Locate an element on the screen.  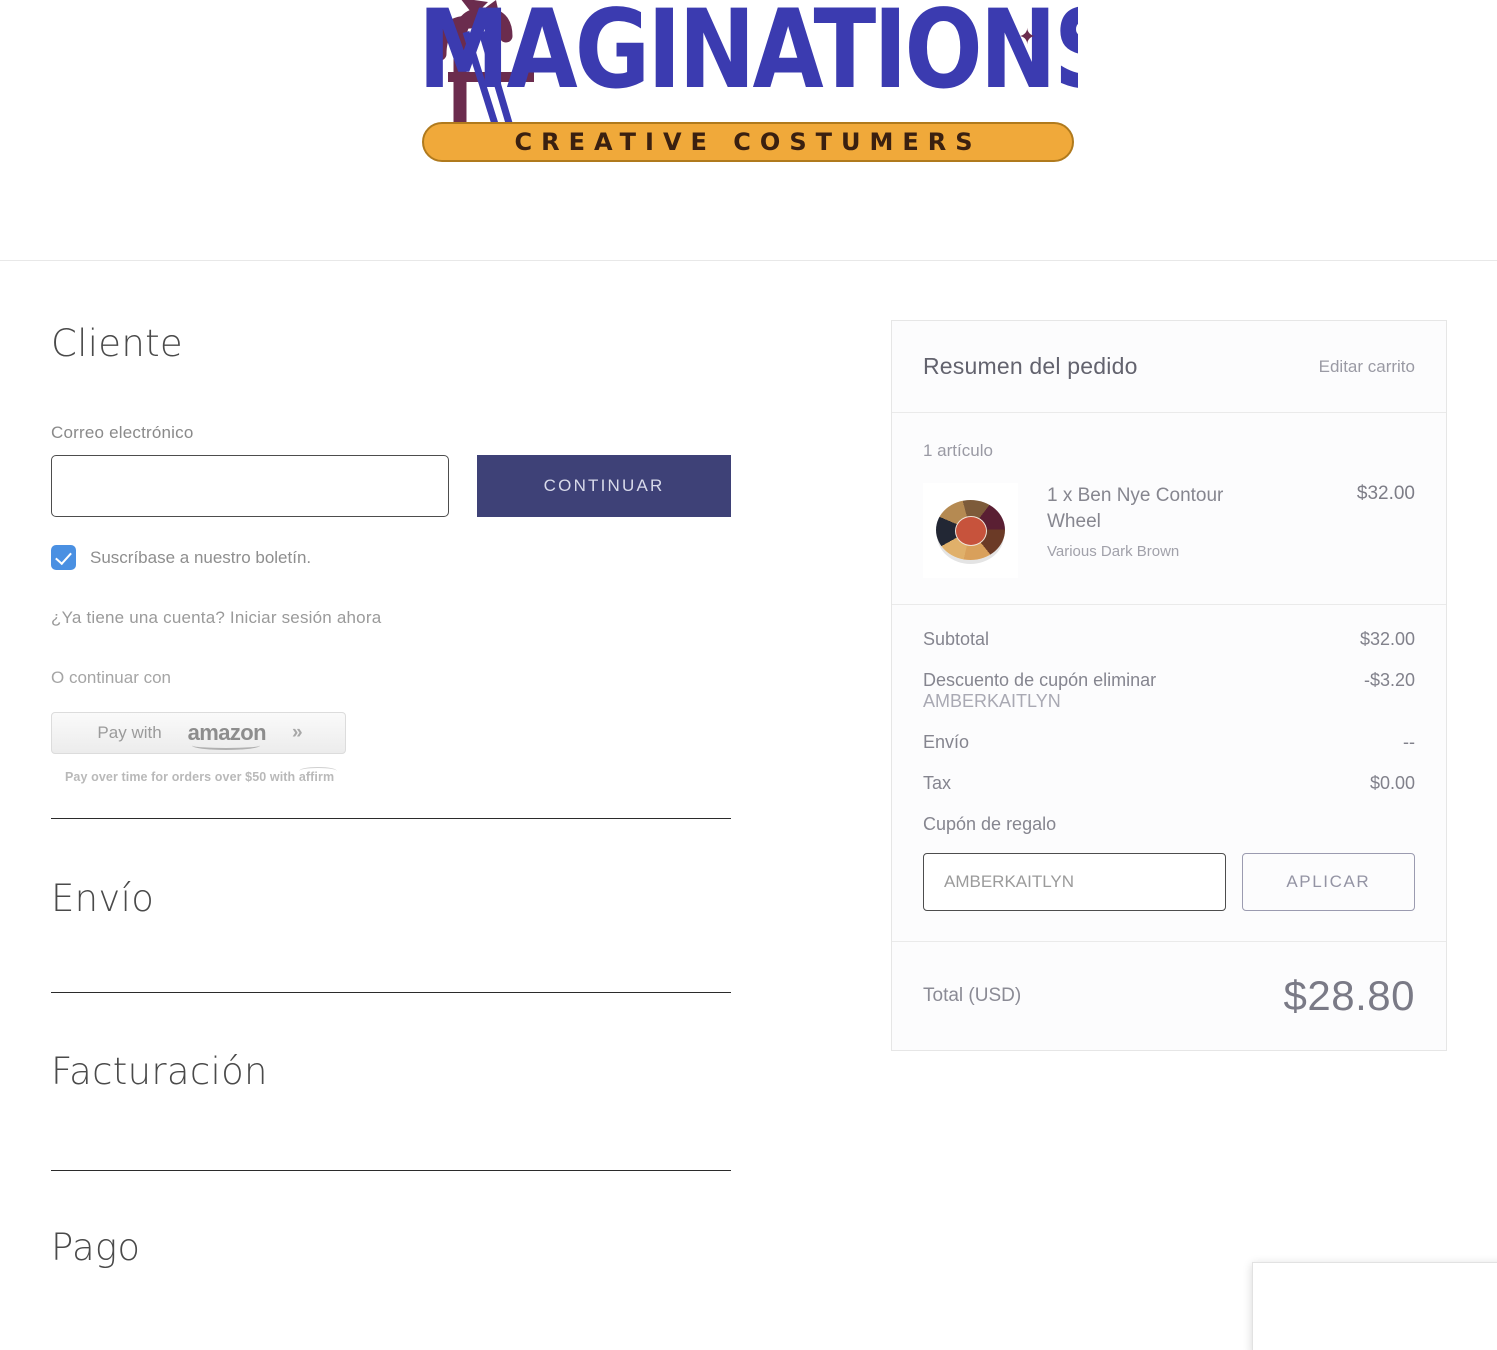
shipping-value: -- is located at coordinates (1409, 742).